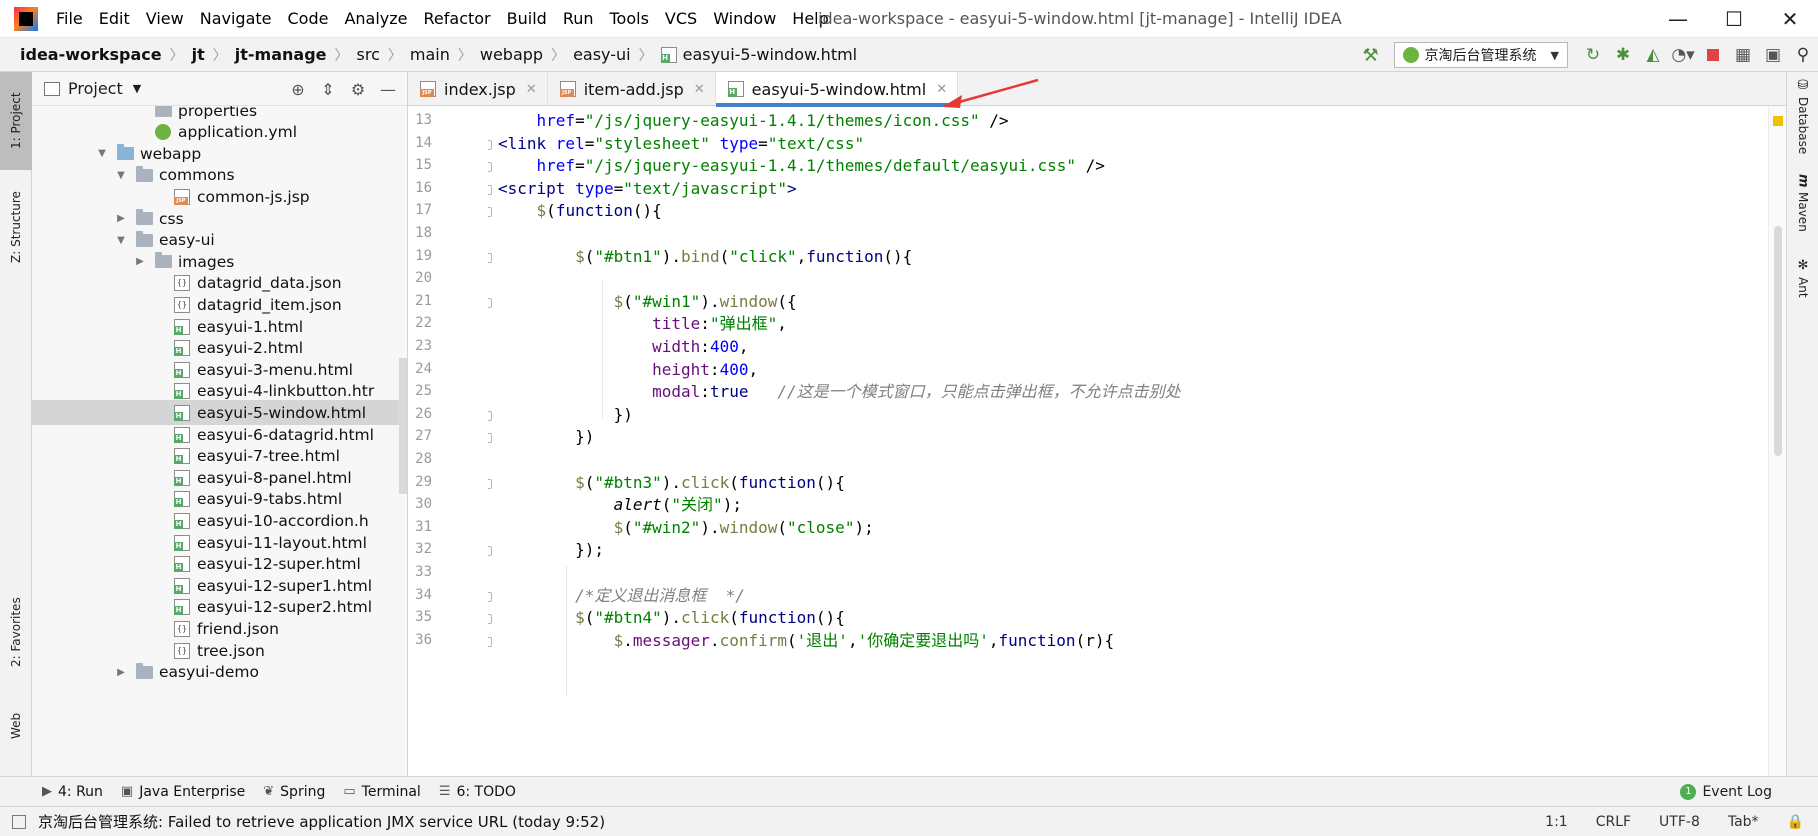 Image resolution: width=1818 pixels, height=836 pixels. Describe the element at coordinates (578, 19) in the screenshot. I see `menu-run: Run` at that location.